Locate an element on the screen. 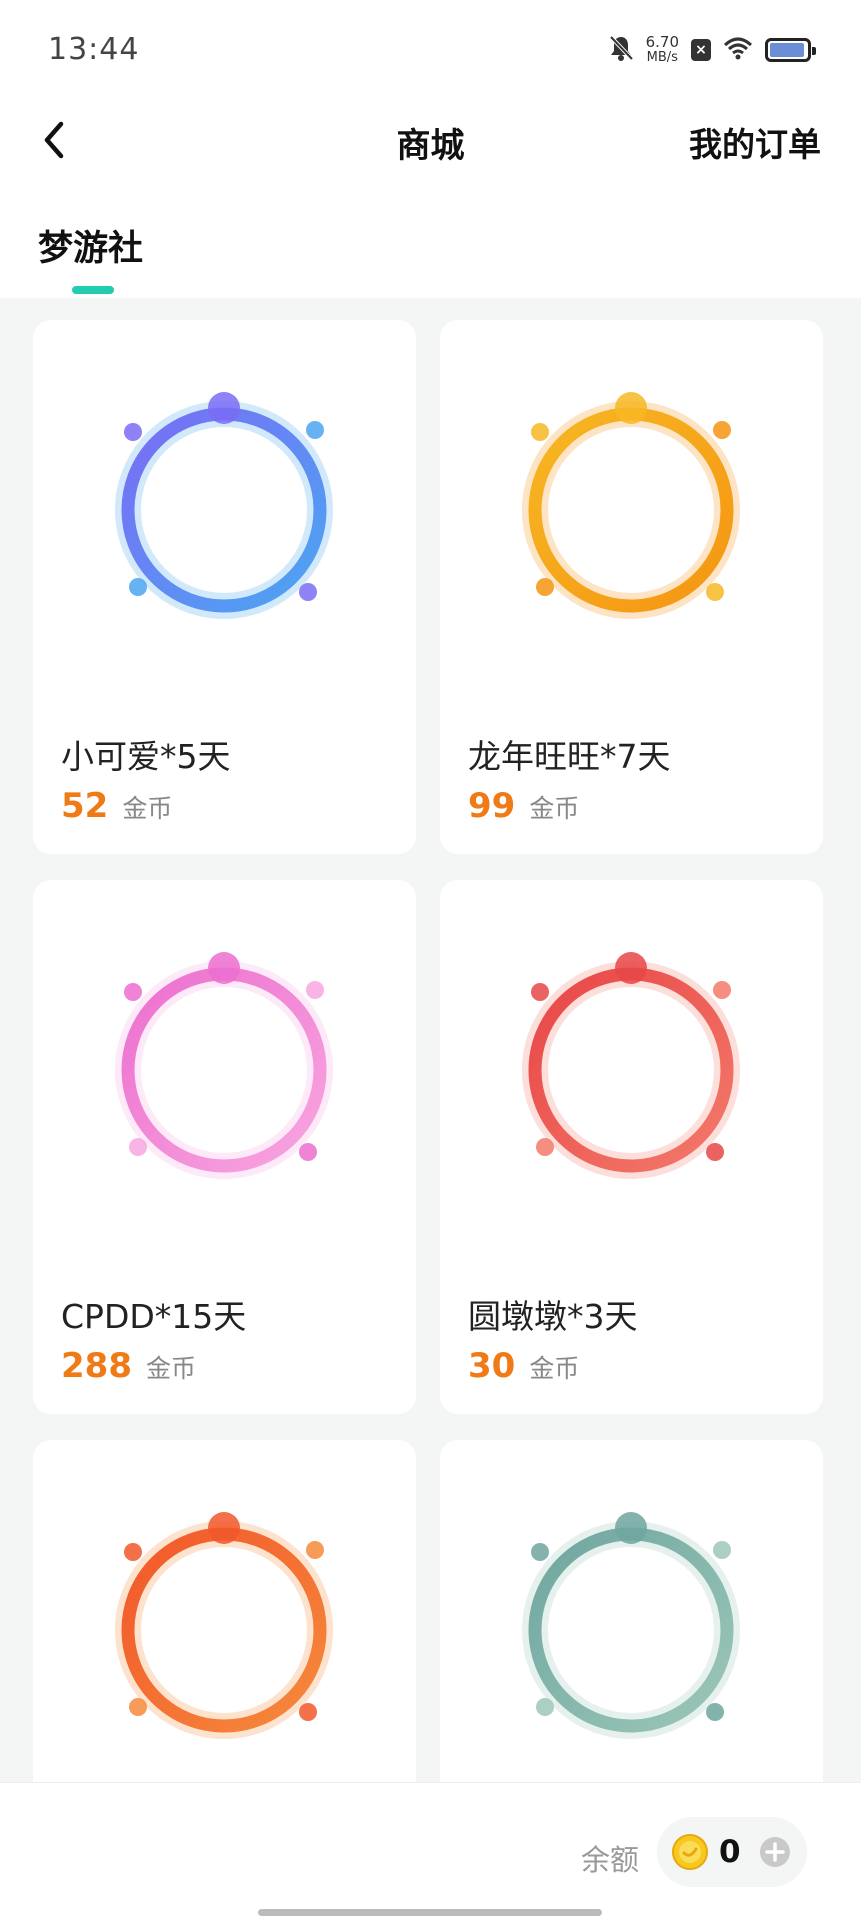  balance-pill: 0 is located at coordinates (732, 1852).